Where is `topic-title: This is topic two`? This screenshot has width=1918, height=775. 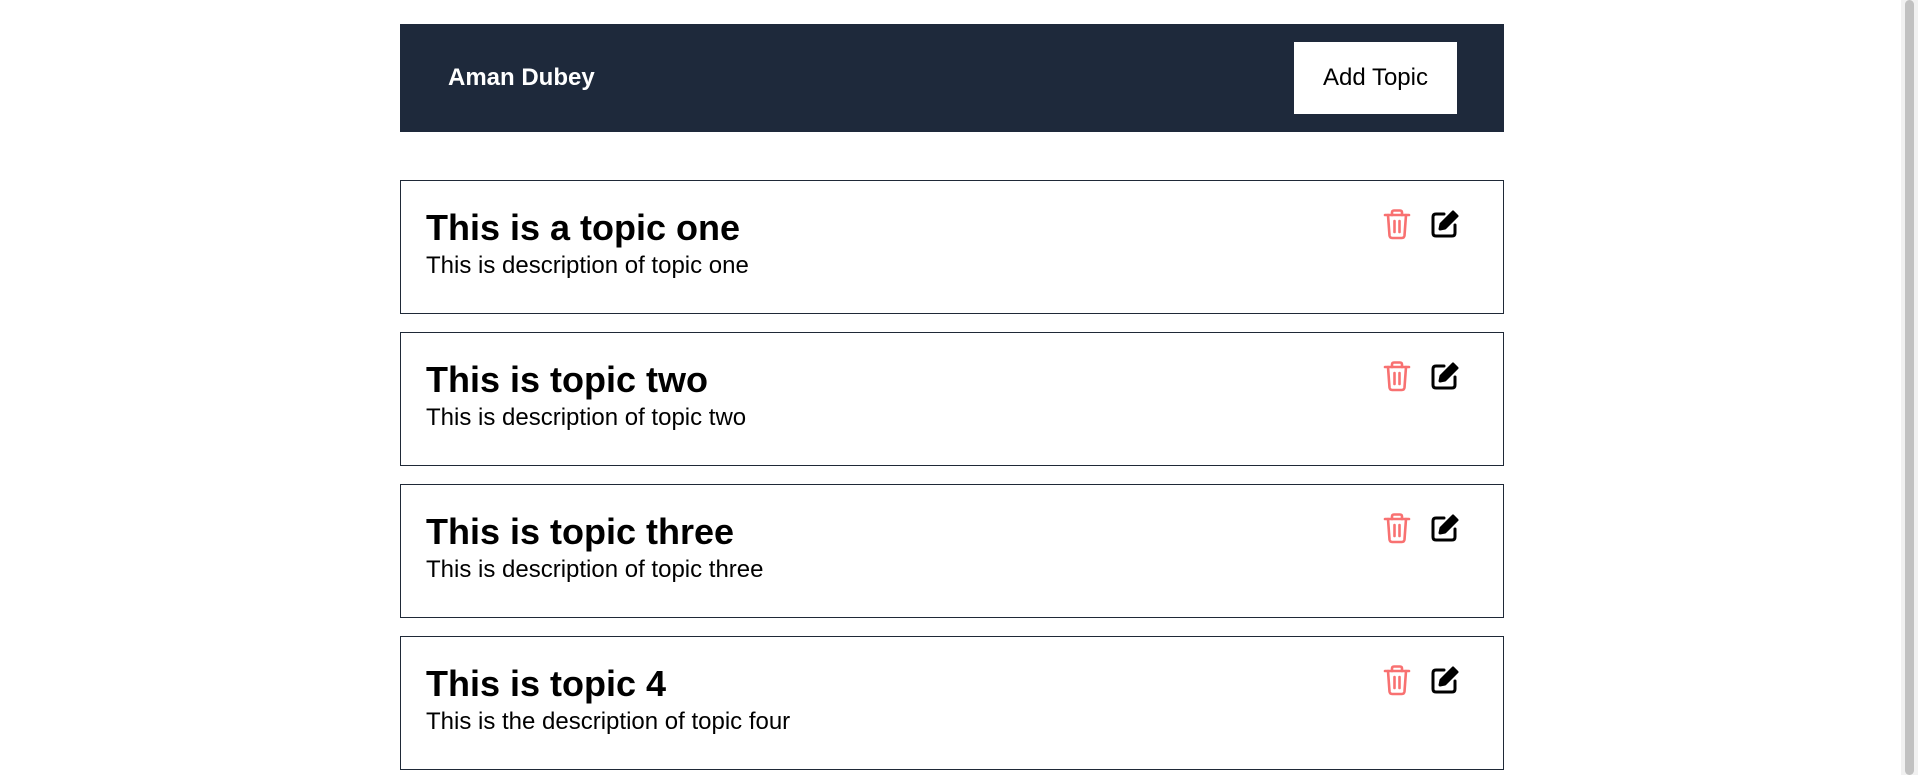 topic-title: This is topic two is located at coordinates (567, 379).